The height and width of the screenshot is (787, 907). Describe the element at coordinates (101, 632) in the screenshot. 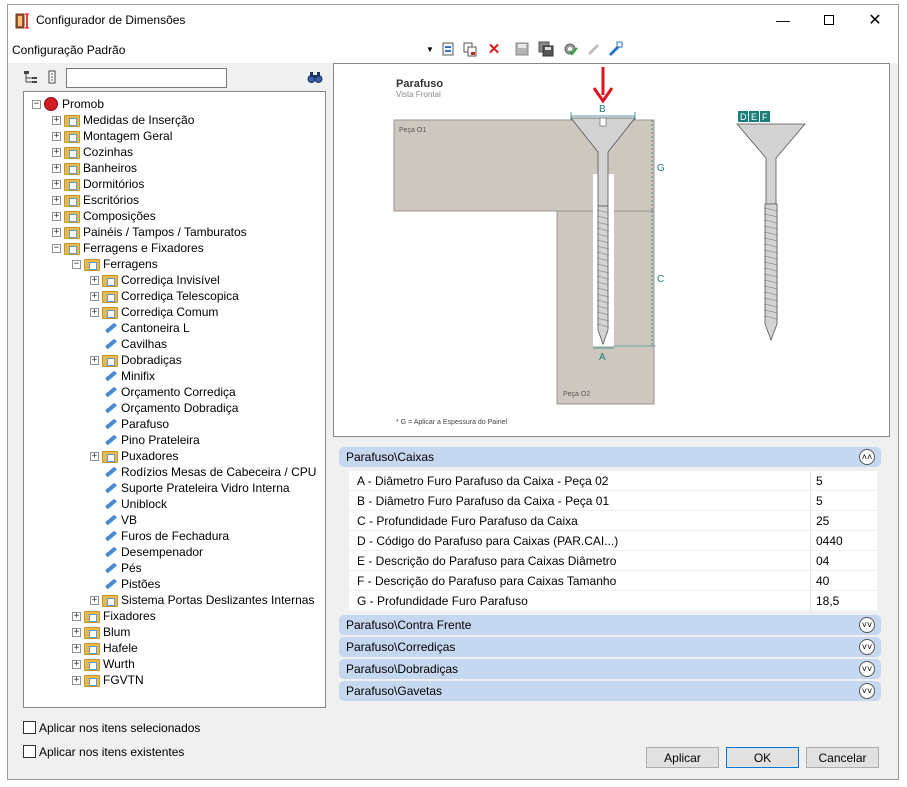

I see `tree-item: + Blum` at that location.